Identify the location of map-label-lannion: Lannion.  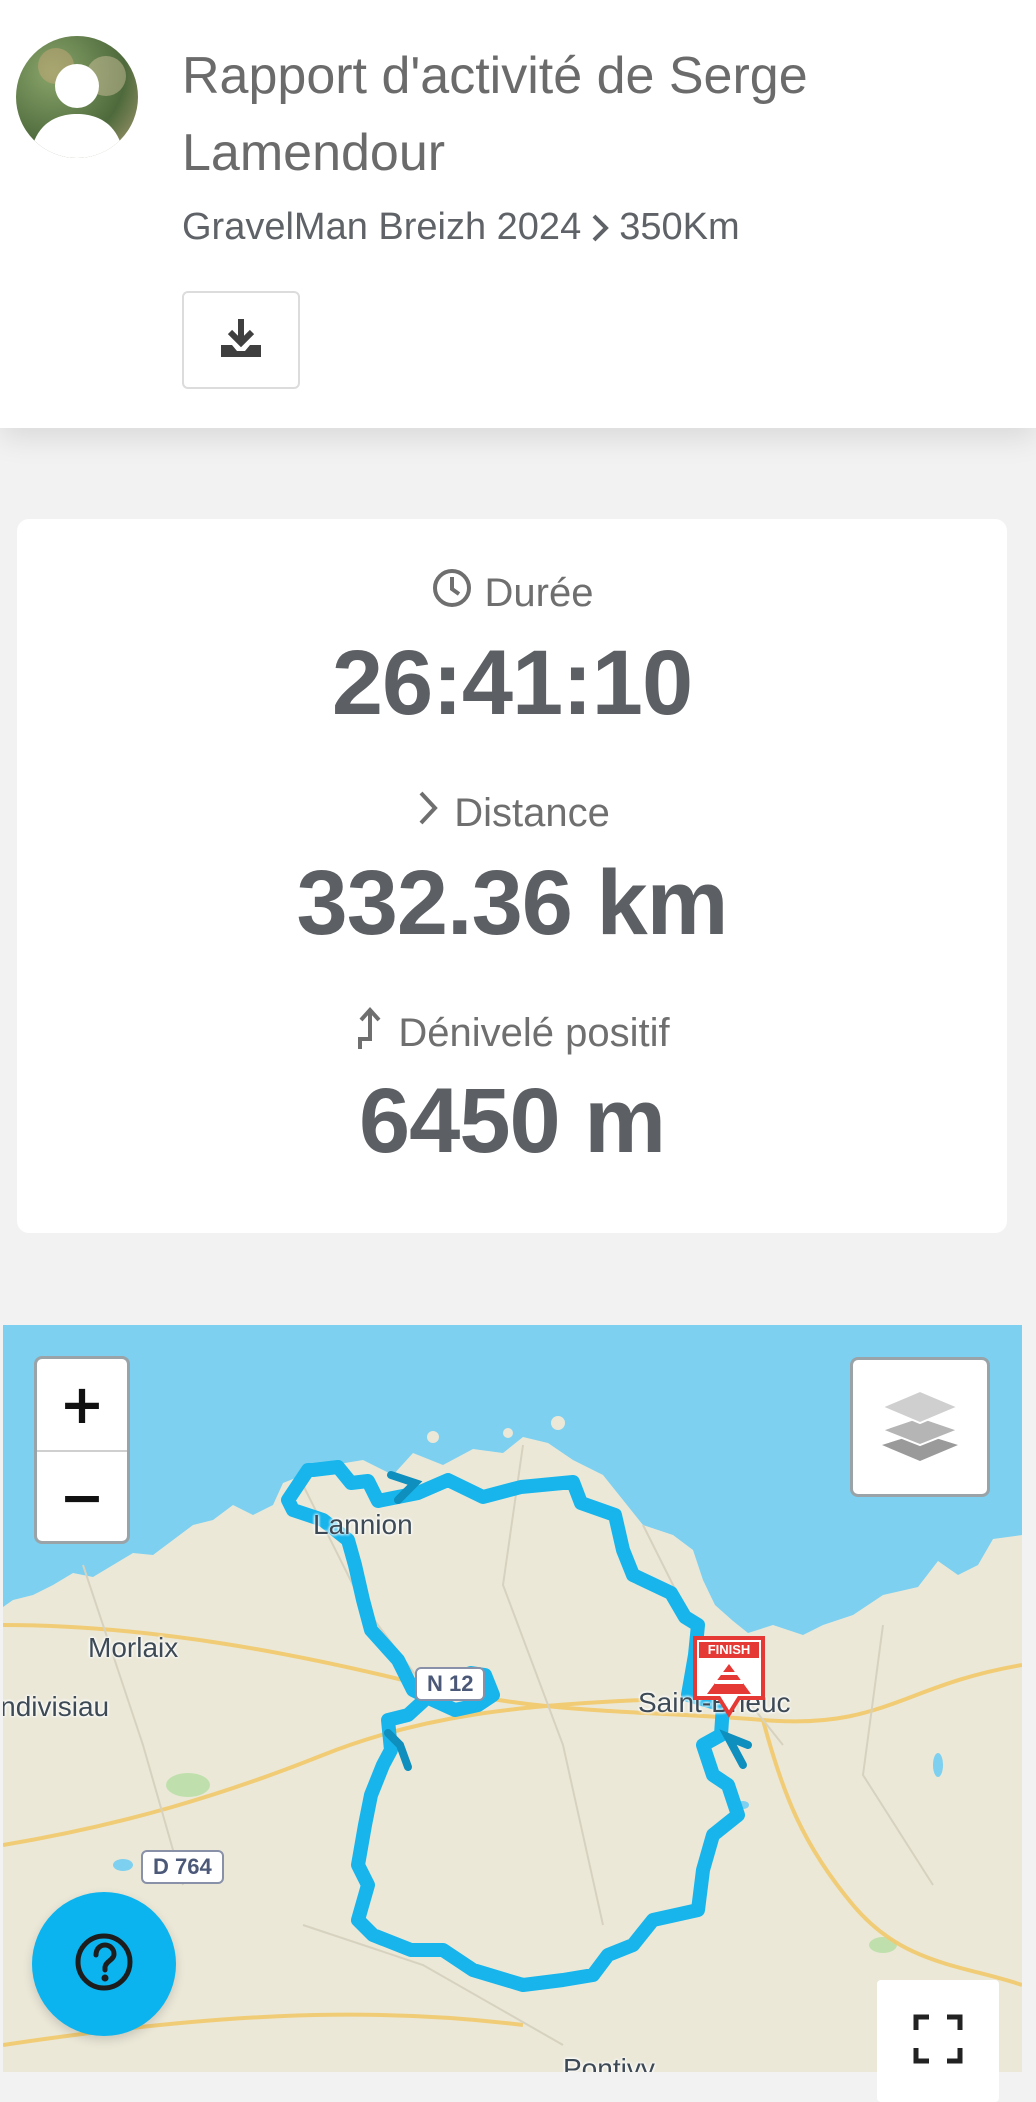
(363, 1524).